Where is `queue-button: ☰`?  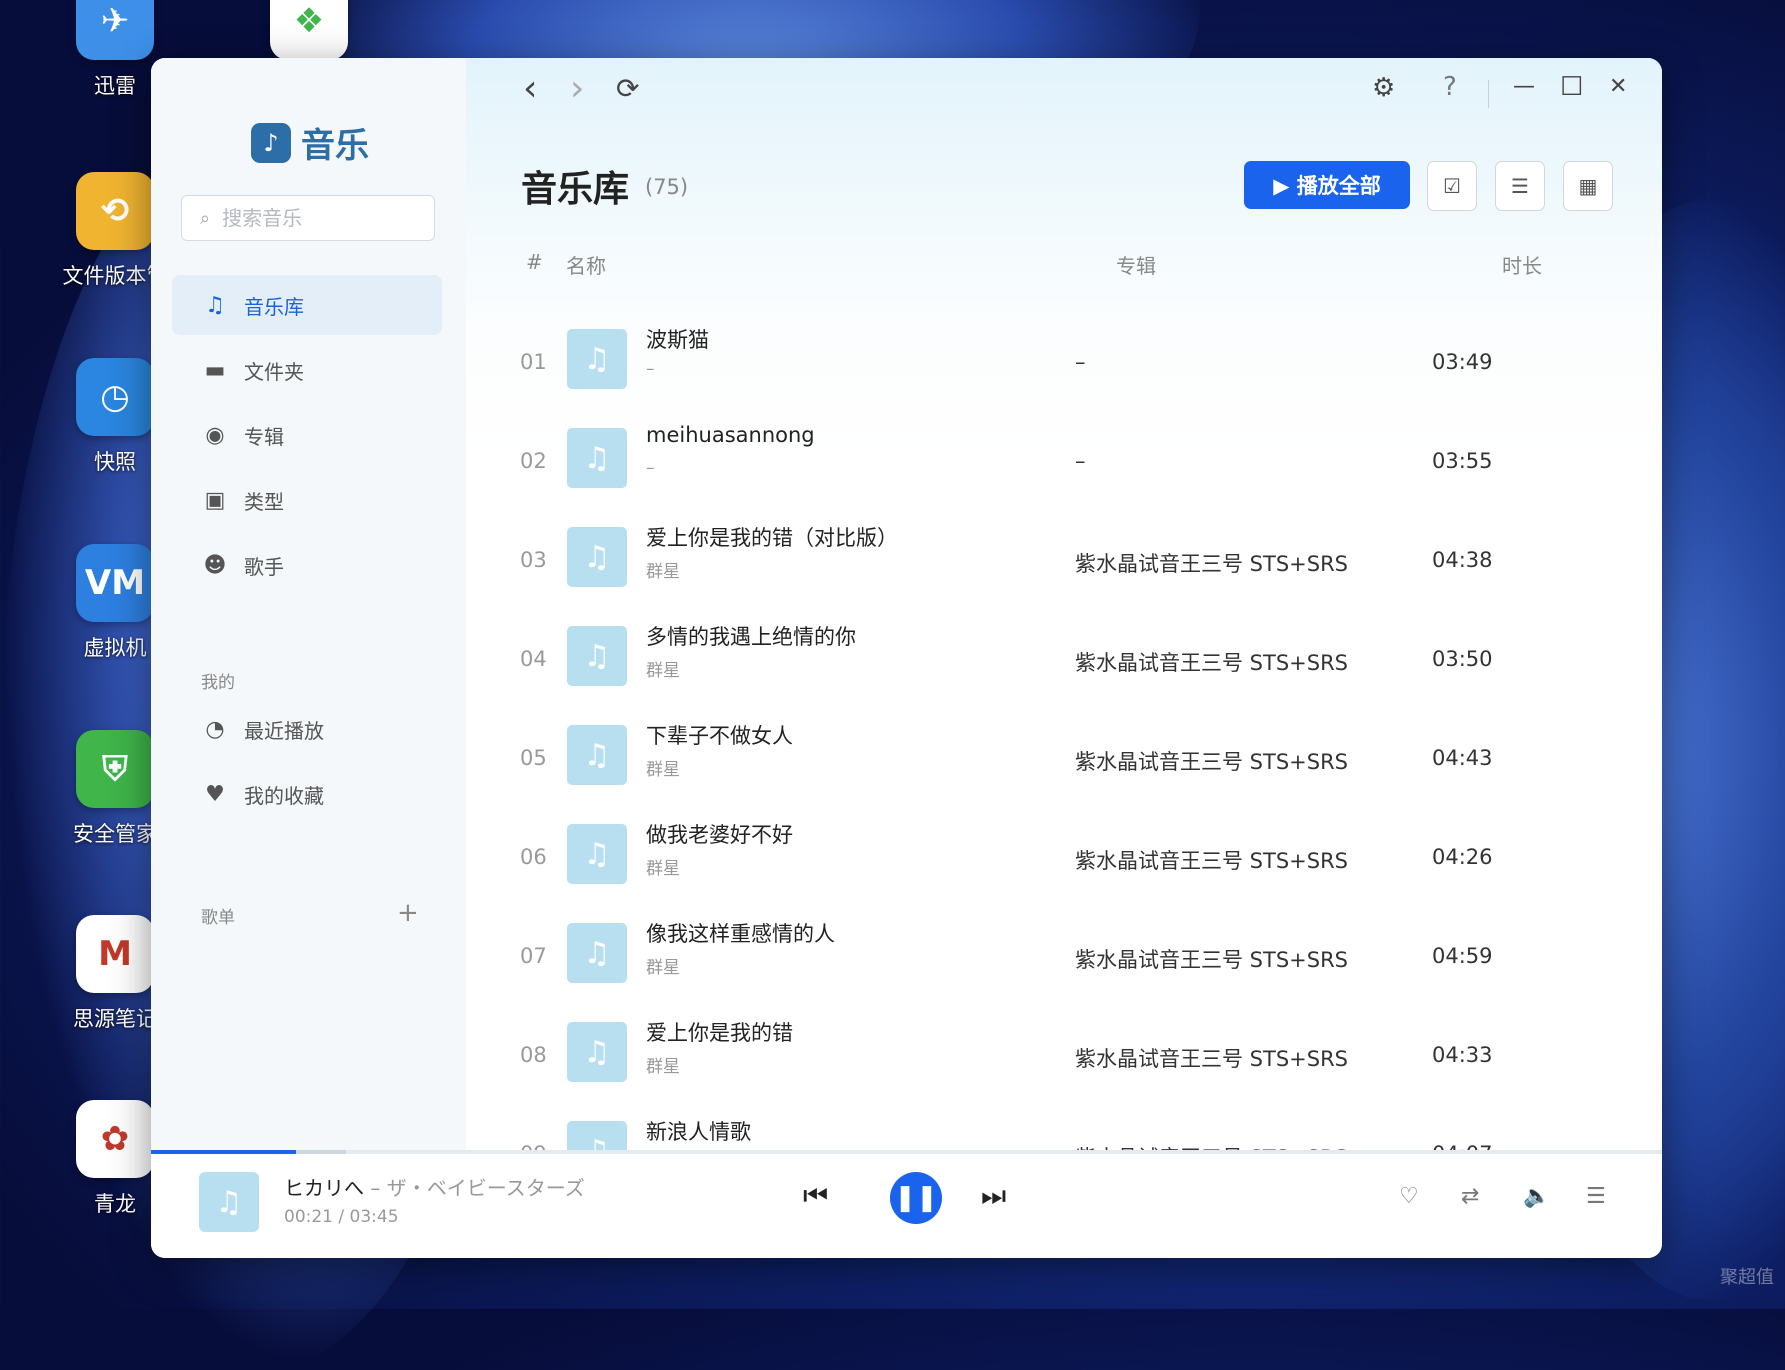 queue-button: ☰ is located at coordinates (1596, 1196).